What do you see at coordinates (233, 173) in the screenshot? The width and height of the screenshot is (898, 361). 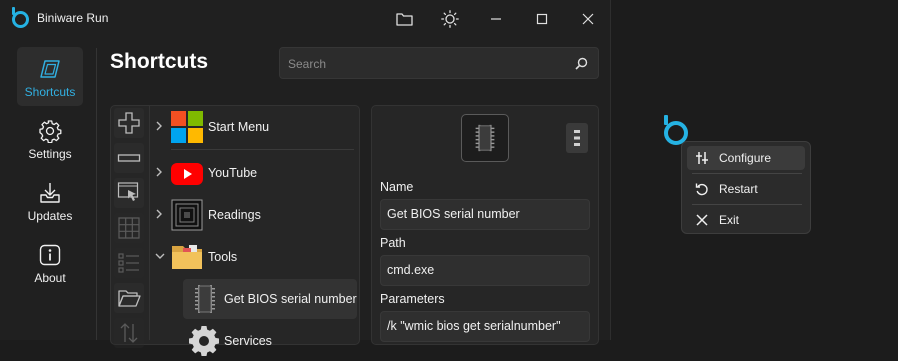 I see `tree-item-label: YouTube` at bounding box center [233, 173].